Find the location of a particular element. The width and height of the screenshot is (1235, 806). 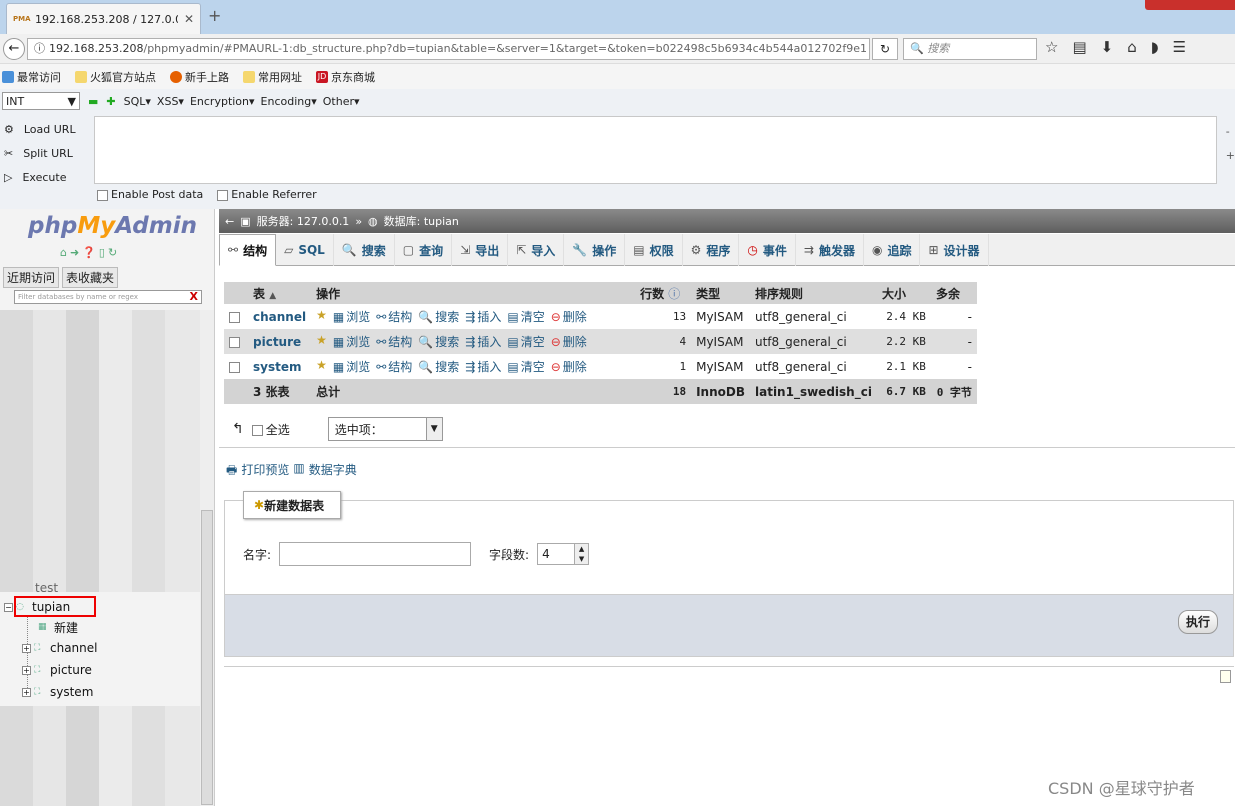

menu-sql: SQL▾ is located at coordinates (137, 101).